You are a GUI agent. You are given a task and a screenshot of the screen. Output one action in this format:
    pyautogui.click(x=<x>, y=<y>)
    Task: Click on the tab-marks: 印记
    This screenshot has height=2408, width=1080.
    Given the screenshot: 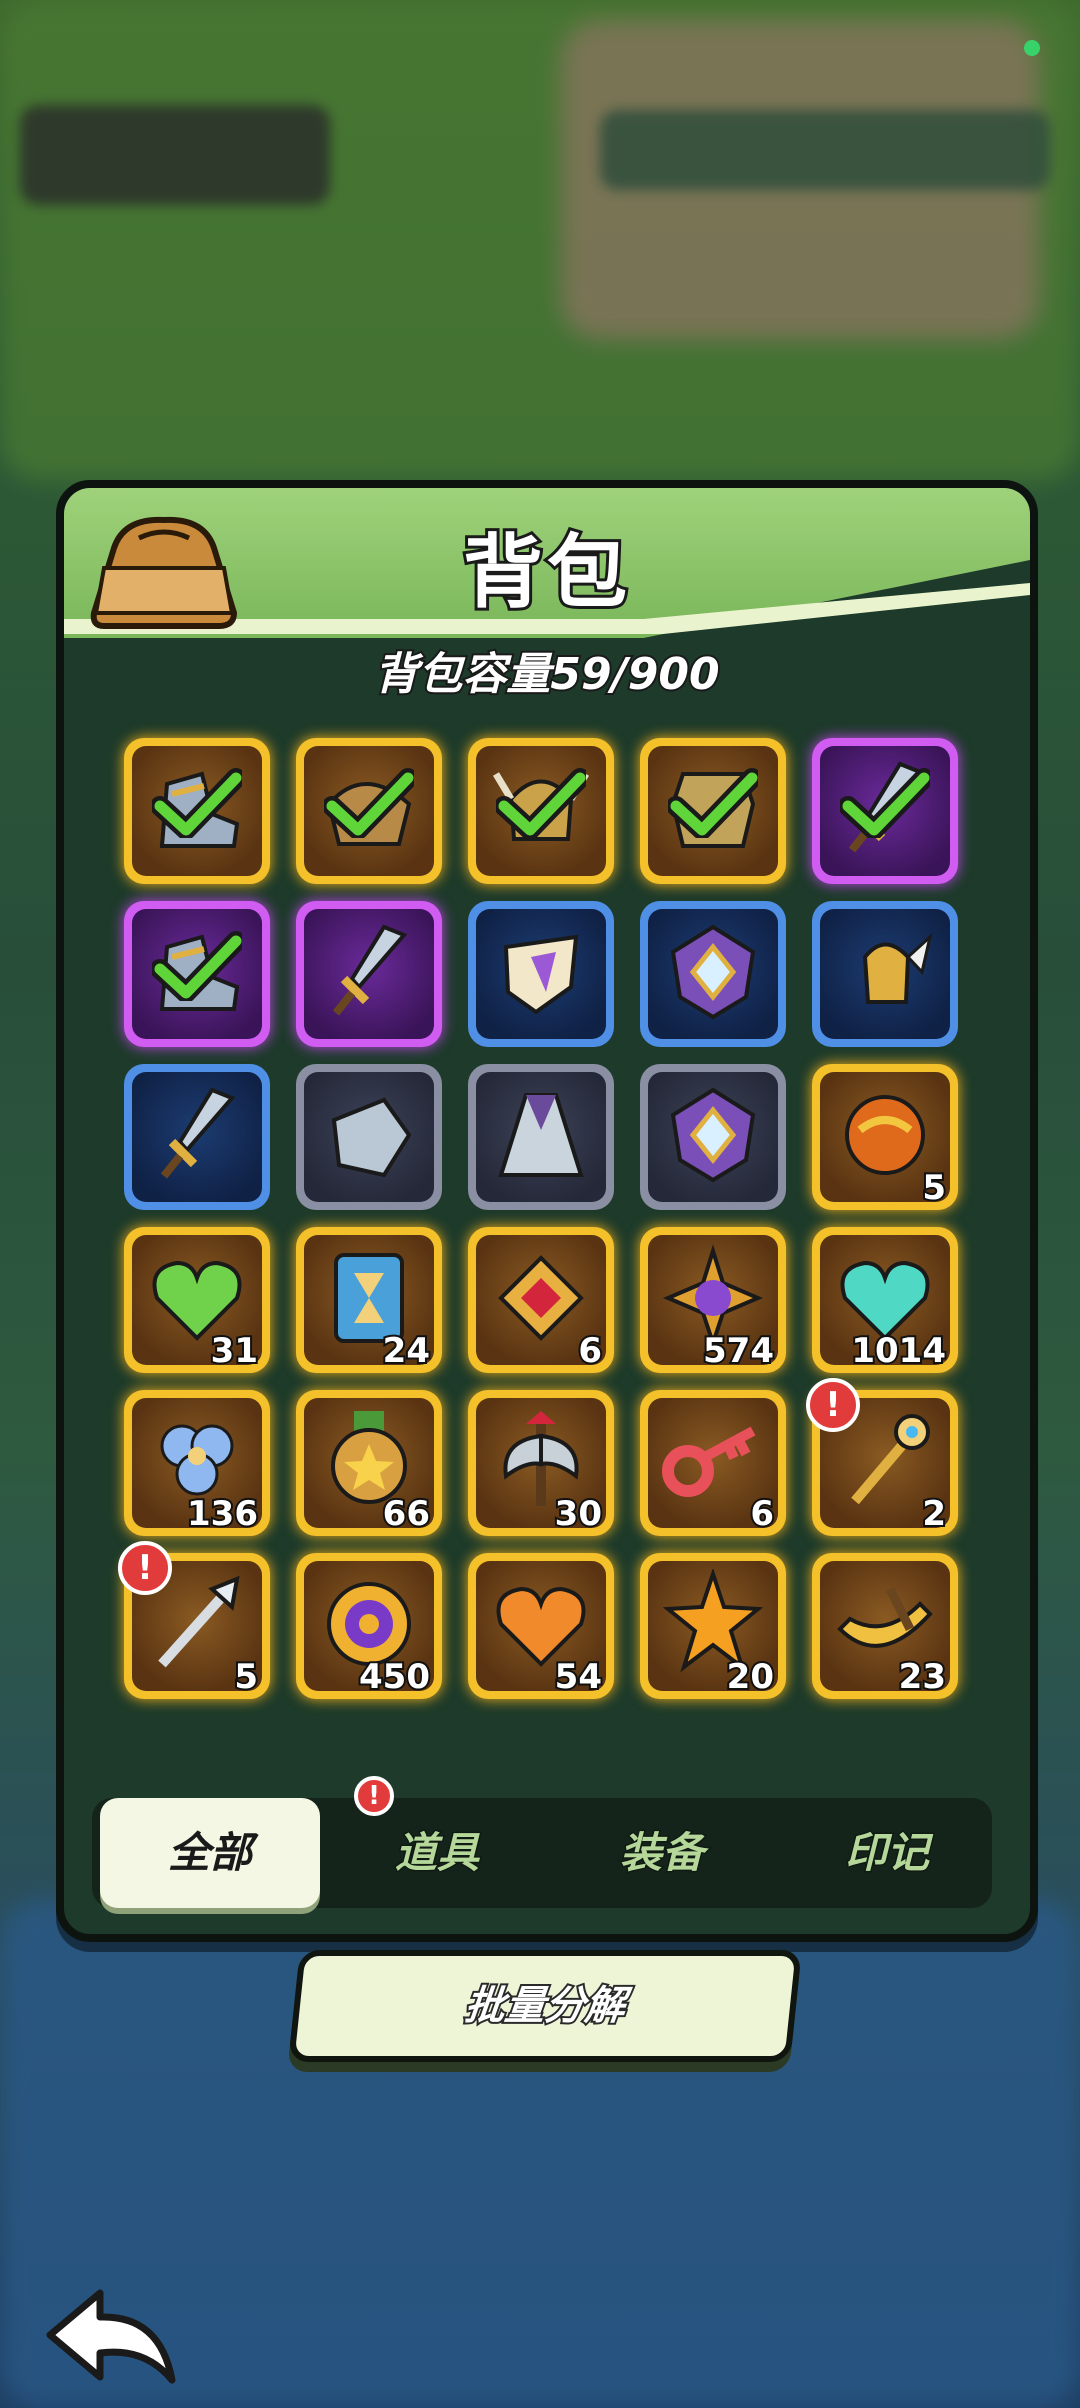 What is the action you would take?
    pyautogui.click(x=887, y=1853)
    